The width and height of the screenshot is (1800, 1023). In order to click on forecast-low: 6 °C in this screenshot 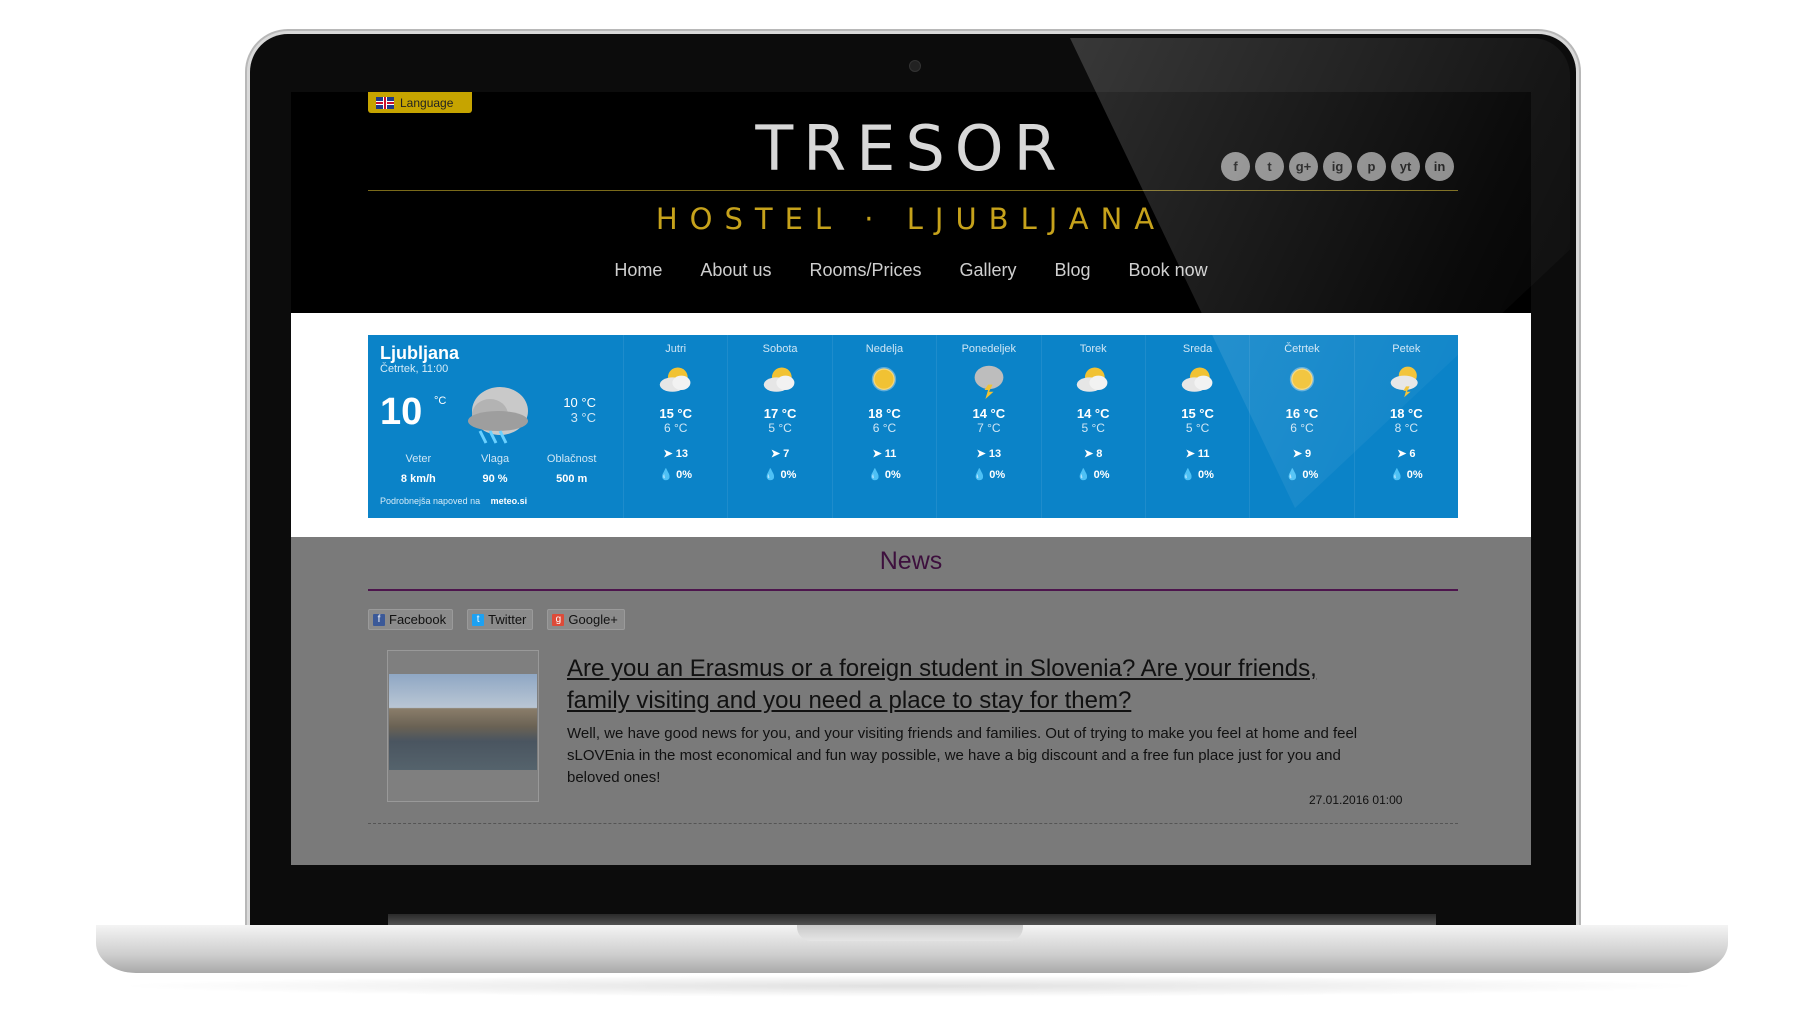, I will do `click(675, 428)`.